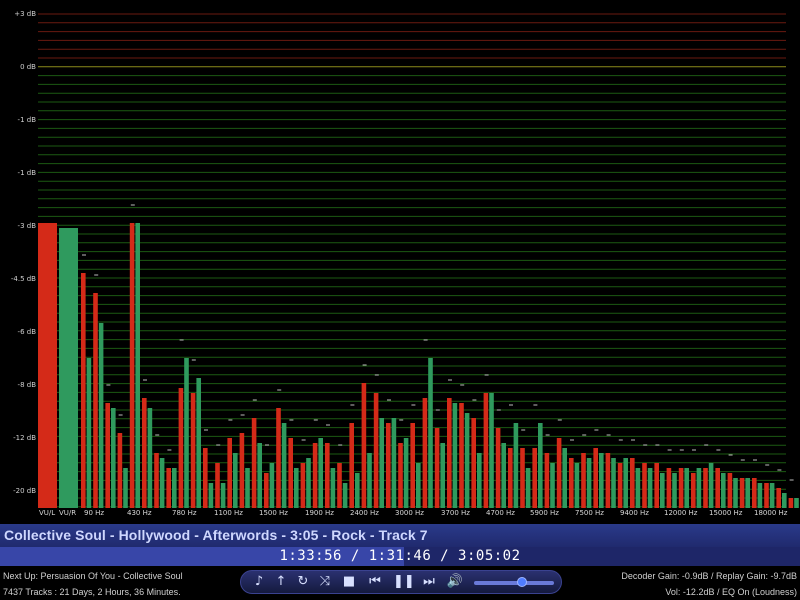 The width and height of the screenshot is (800, 600). What do you see at coordinates (325, 582) in the screenshot?
I see `shuffle-icon: ⤨` at bounding box center [325, 582].